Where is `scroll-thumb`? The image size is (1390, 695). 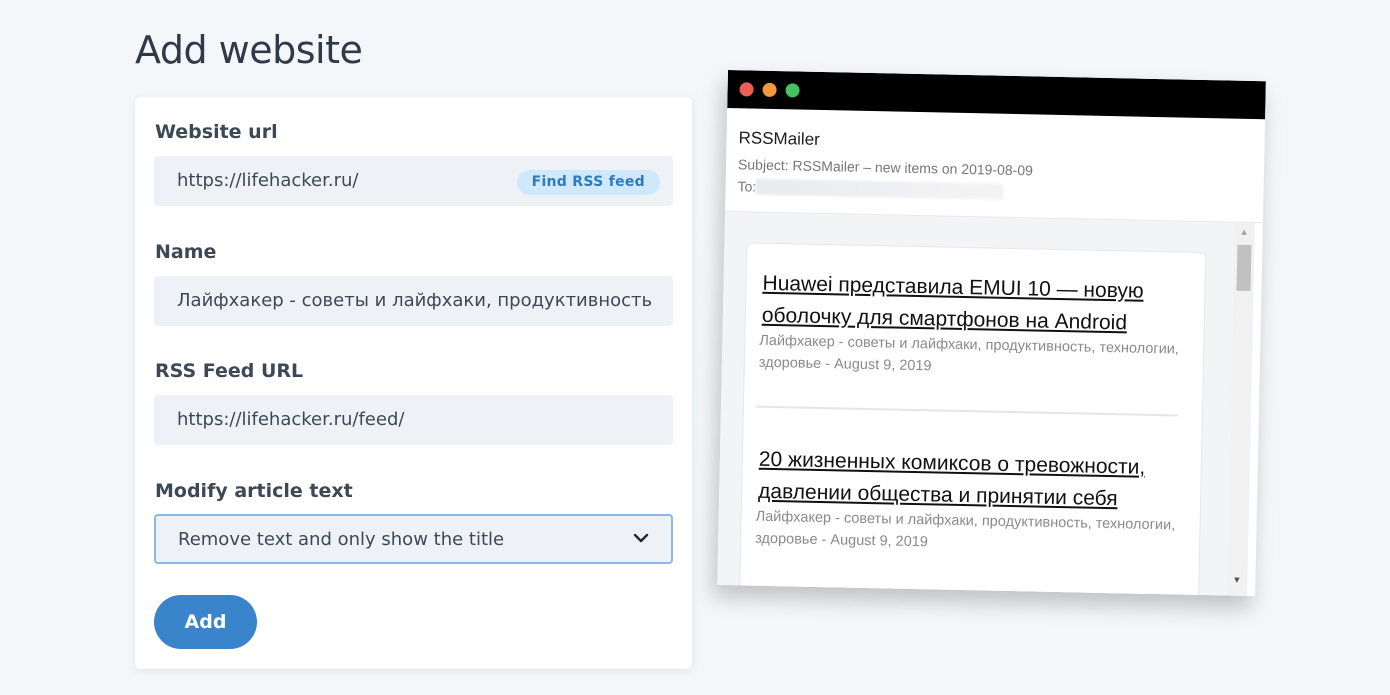
scroll-thumb is located at coordinates (1244, 267).